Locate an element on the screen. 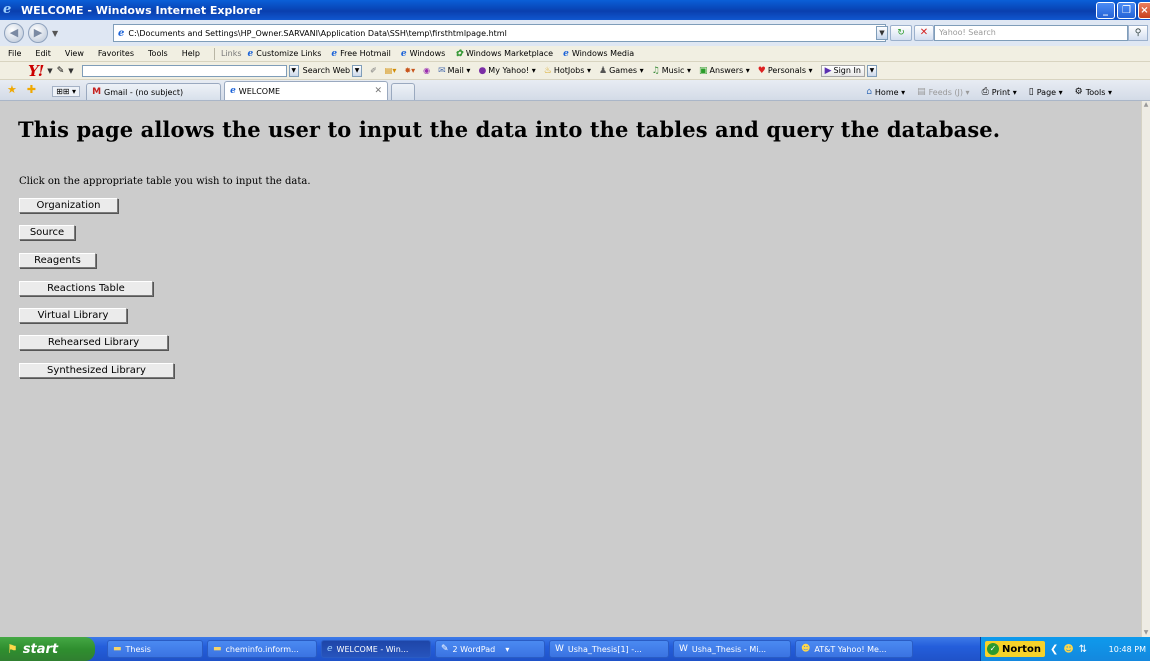 This screenshot has height=661, width=1150. reagents-button: Reagents is located at coordinates (57, 260).